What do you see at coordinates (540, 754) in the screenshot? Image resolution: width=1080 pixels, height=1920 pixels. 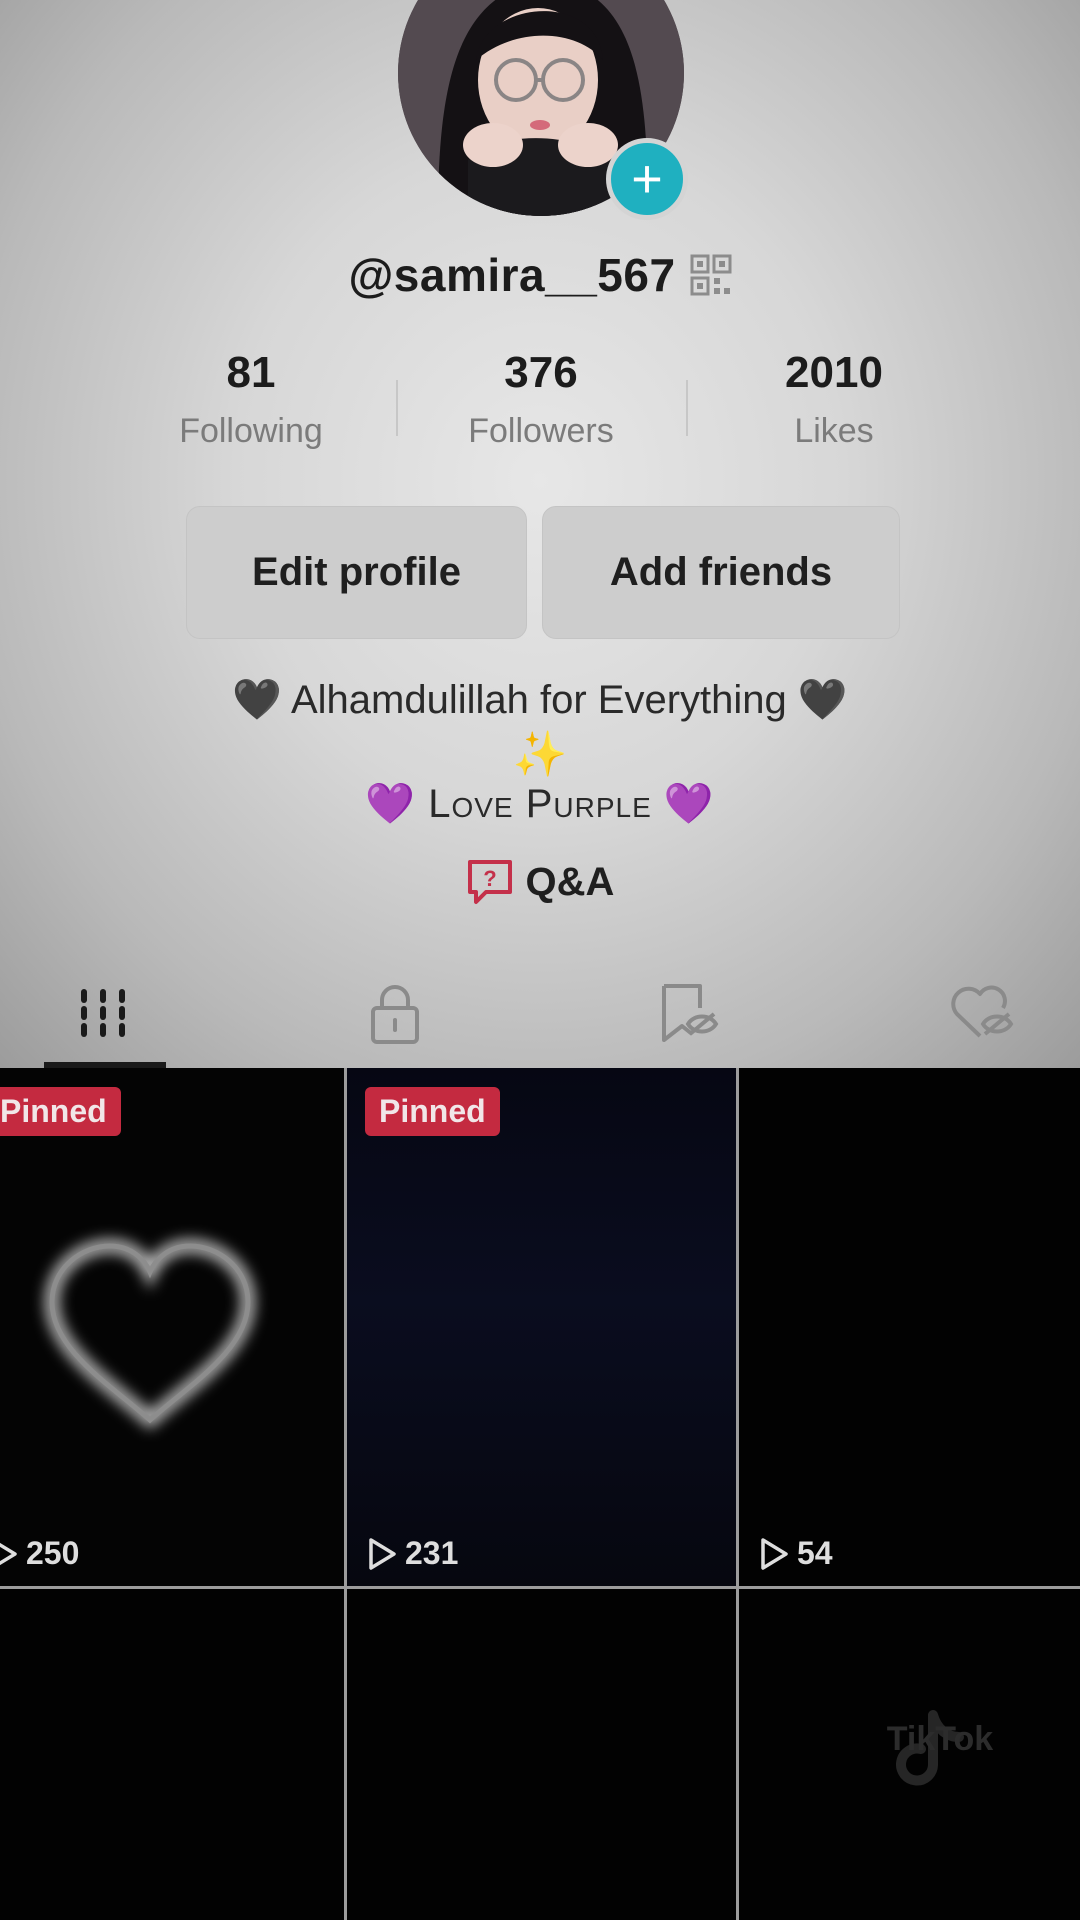 I see `bio-line: ✨` at bounding box center [540, 754].